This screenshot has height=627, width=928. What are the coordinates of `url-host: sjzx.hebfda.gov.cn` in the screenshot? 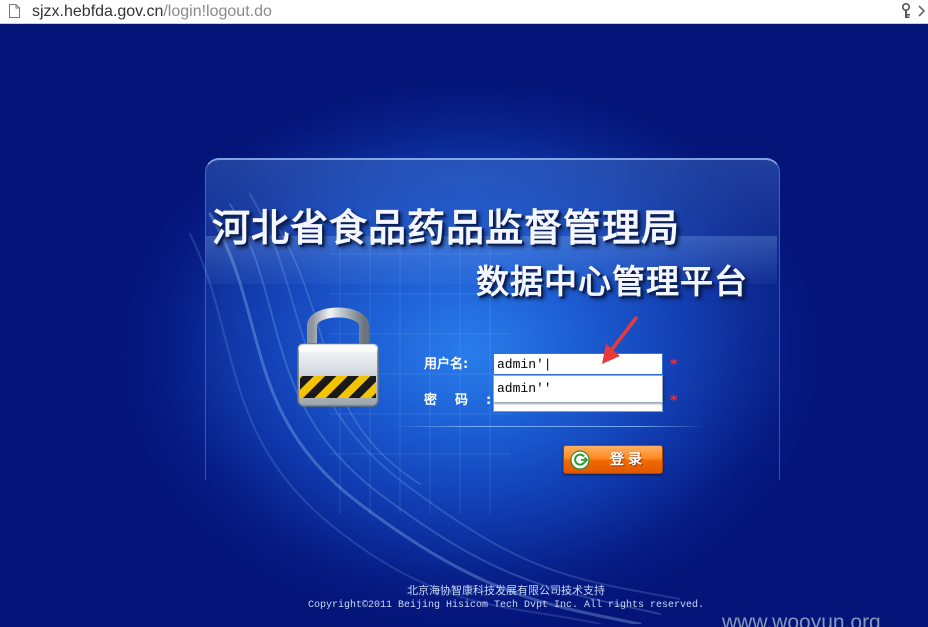 It's located at (98, 11).